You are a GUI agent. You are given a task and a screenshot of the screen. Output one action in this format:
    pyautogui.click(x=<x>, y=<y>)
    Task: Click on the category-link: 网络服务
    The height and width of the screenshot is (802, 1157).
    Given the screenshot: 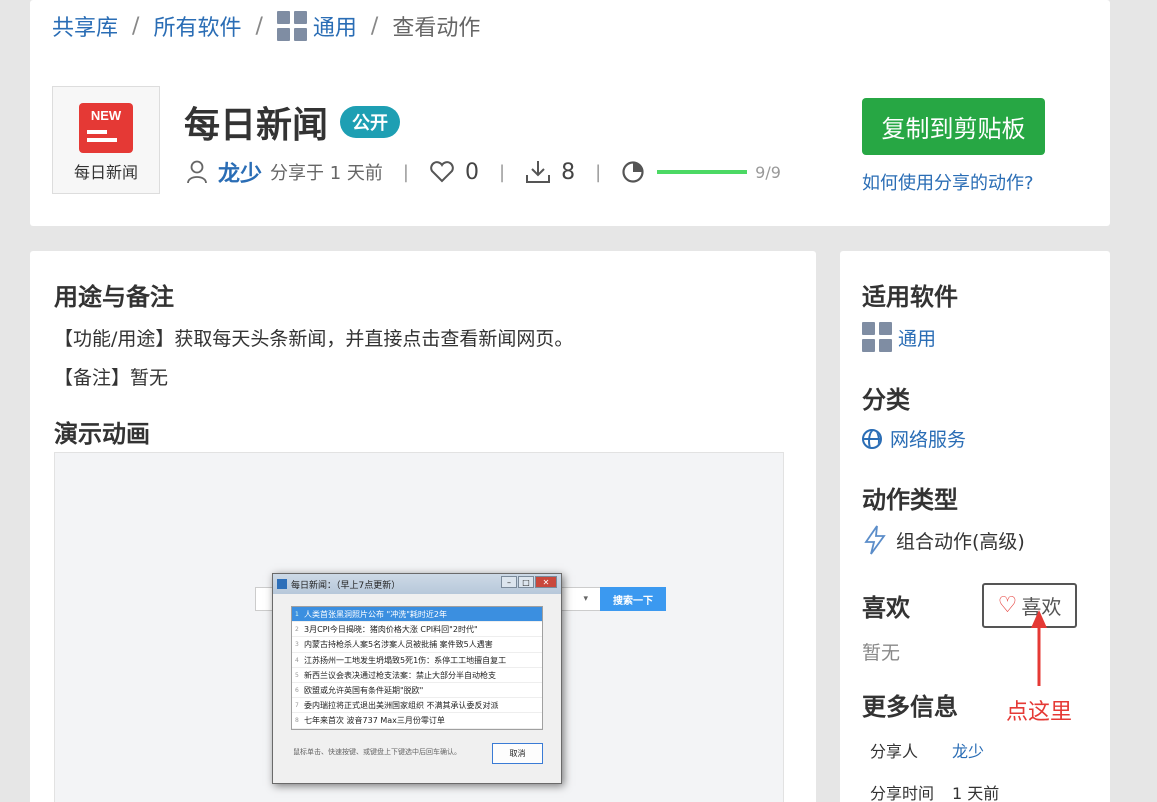 What is the action you would take?
    pyautogui.click(x=928, y=438)
    